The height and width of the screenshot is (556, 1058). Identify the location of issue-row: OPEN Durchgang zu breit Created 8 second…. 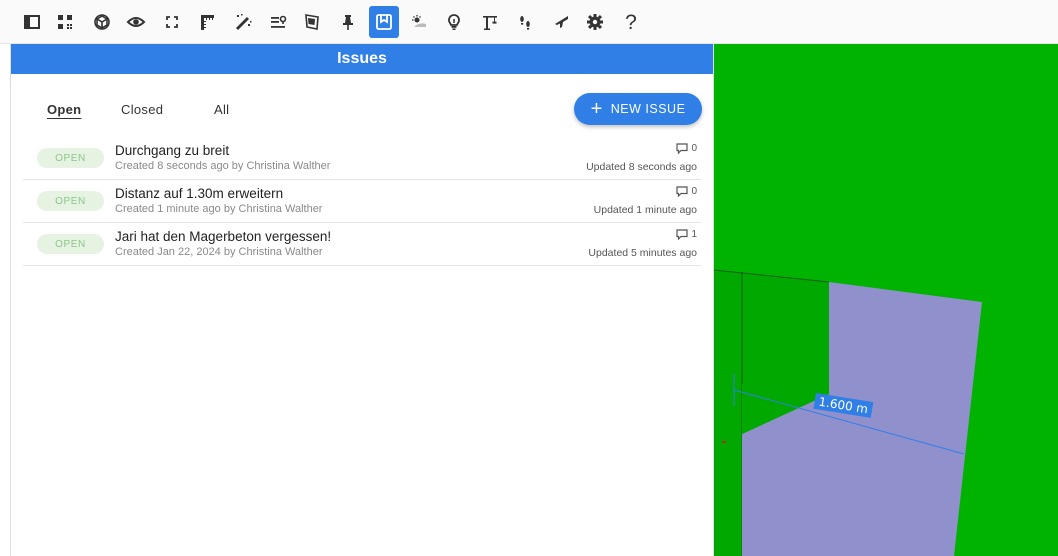
(362, 158).